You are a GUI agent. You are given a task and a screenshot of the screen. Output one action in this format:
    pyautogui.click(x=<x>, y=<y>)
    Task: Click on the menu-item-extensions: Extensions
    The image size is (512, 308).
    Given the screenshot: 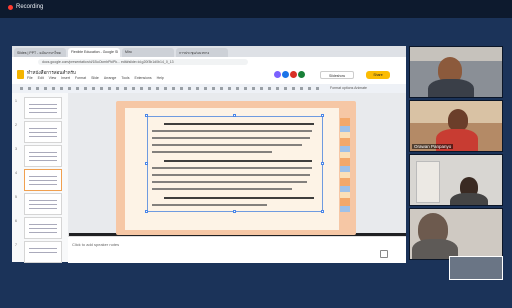 What is the action you would take?
    pyautogui.click(x=142, y=78)
    